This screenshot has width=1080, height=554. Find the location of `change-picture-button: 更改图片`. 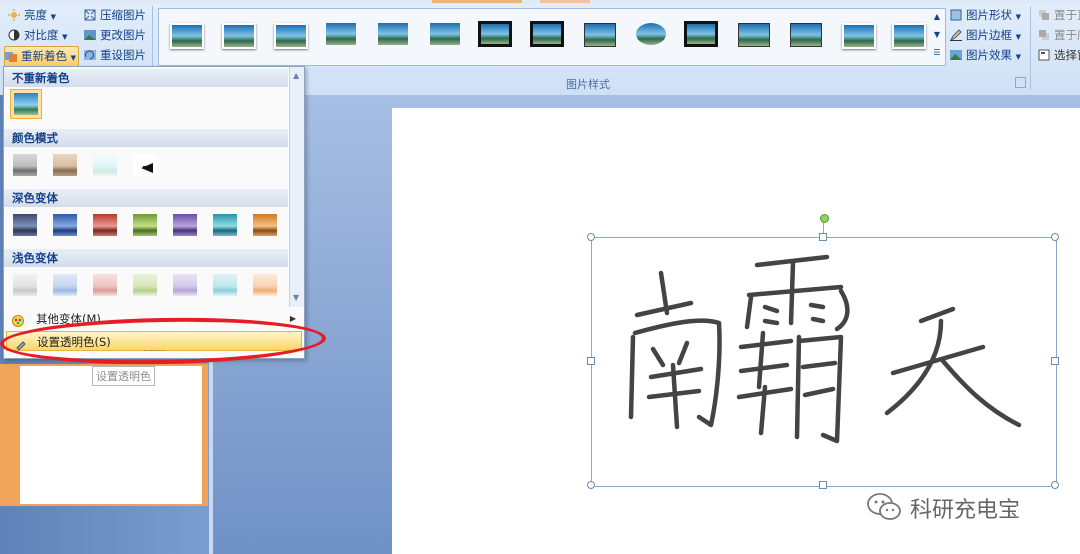

change-picture-button: 更改图片 is located at coordinates (115, 35).